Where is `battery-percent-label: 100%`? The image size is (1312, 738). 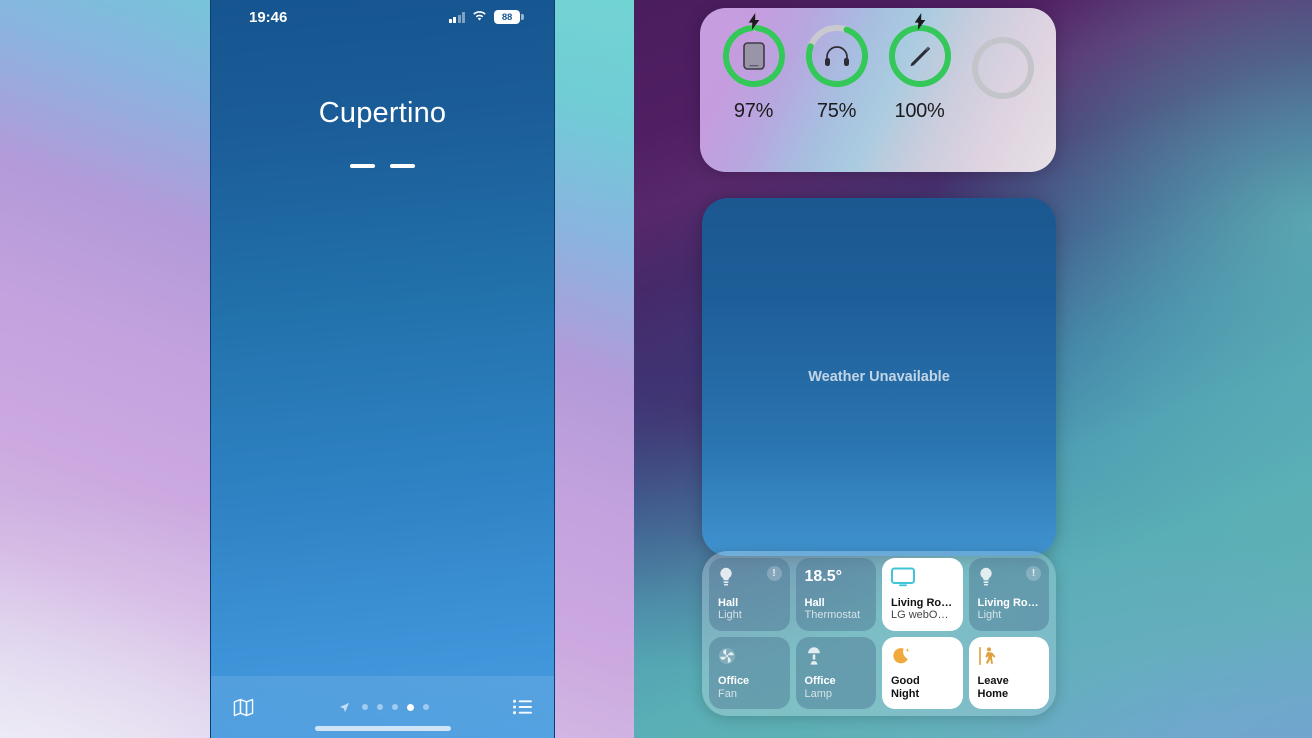 battery-percent-label: 100% is located at coordinates (919, 111).